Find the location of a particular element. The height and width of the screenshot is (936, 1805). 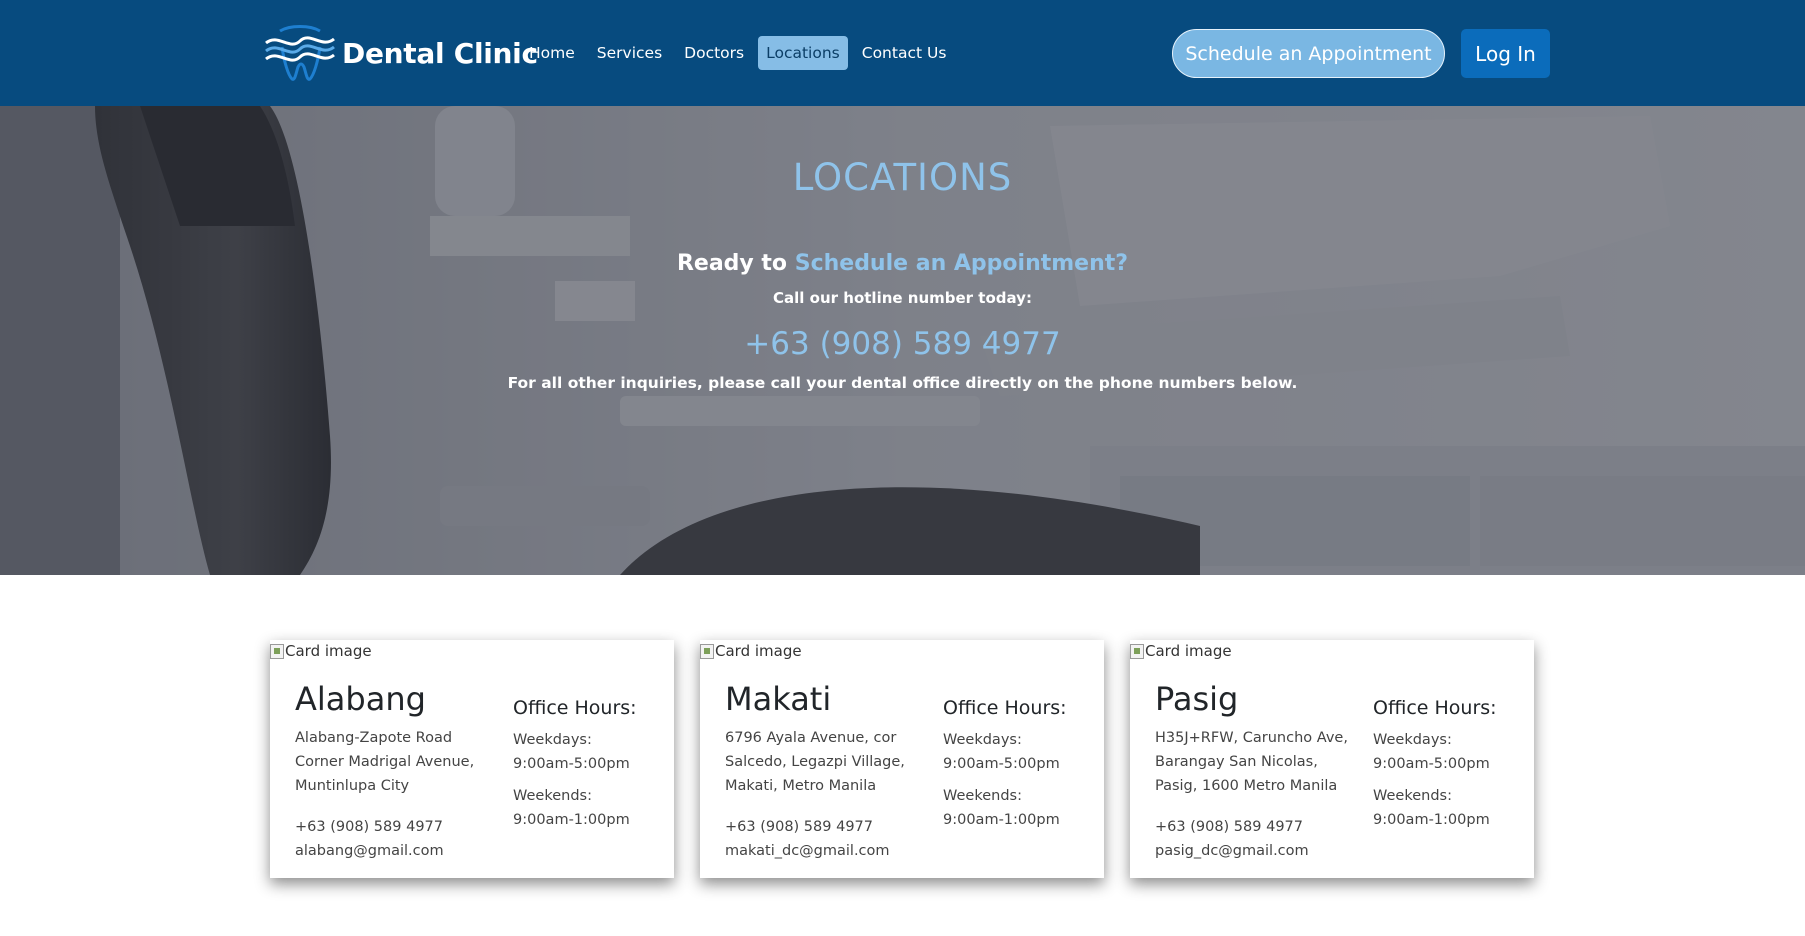

nav-locations: Locations is located at coordinates (803, 53).